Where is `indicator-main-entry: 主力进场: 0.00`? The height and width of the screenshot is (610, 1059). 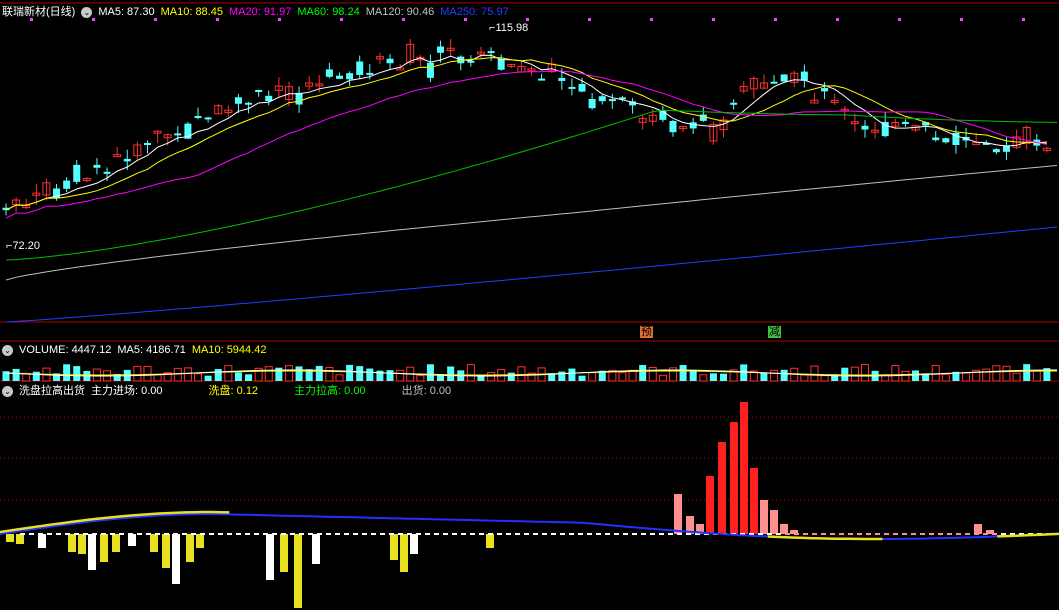 indicator-main-entry: 主力进场: 0.00 is located at coordinates (127, 391).